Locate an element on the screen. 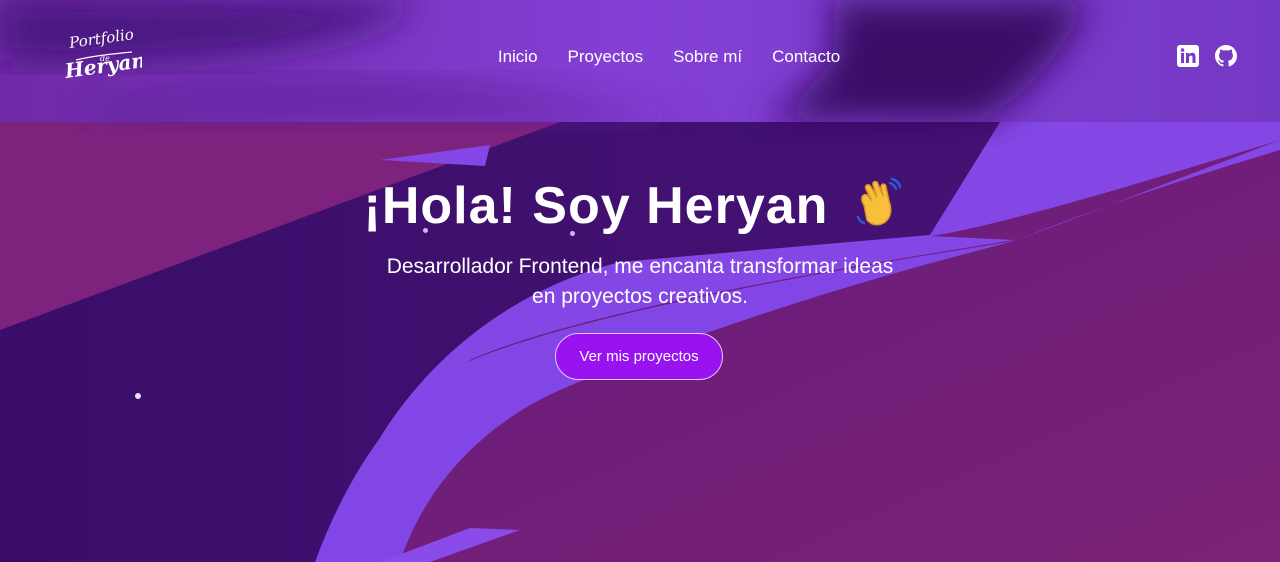 The image size is (1280, 562). view-projects-label: Ver mis proyectos is located at coordinates (639, 356).